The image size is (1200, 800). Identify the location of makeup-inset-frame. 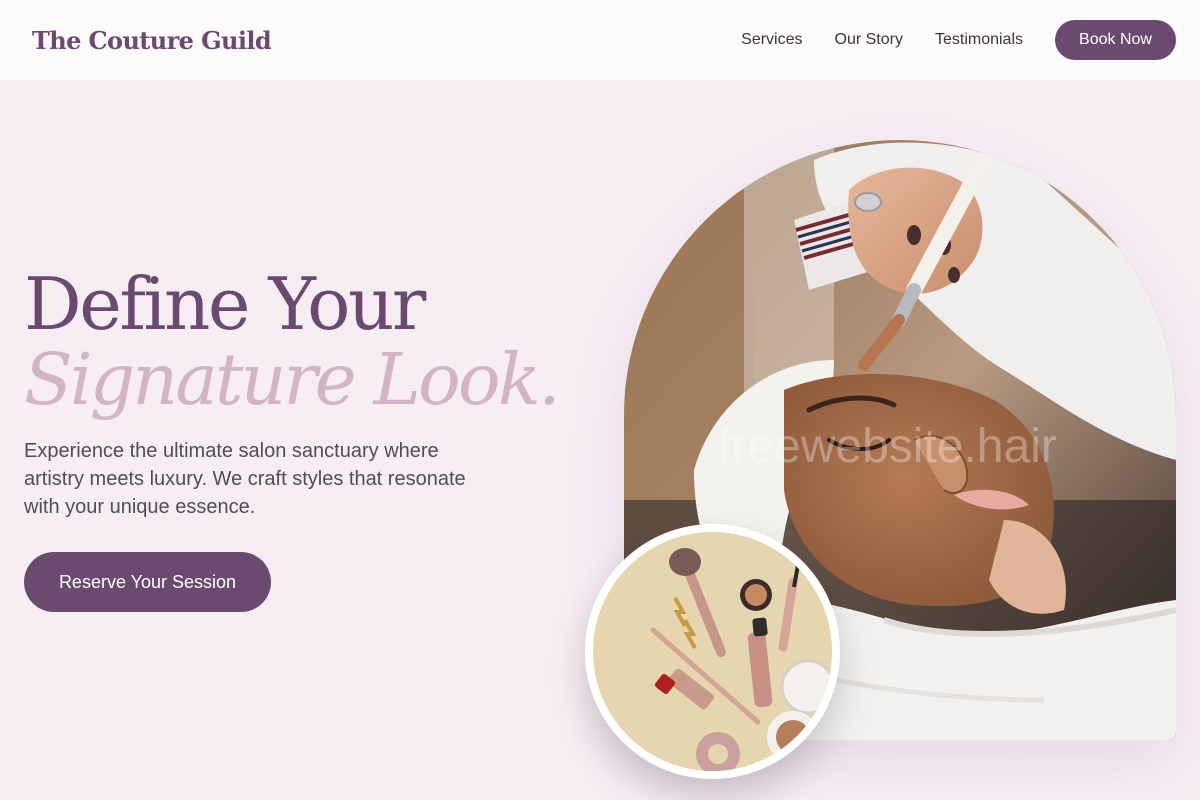
(712, 651).